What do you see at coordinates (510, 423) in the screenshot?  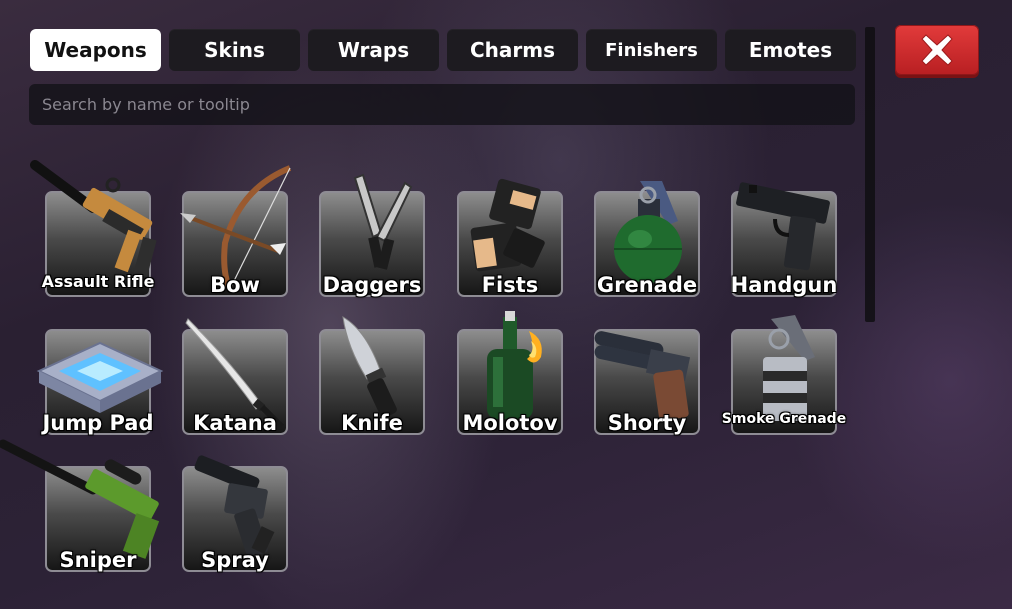 I see `weapon-label: Molotov` at bounding box center [510, 423].